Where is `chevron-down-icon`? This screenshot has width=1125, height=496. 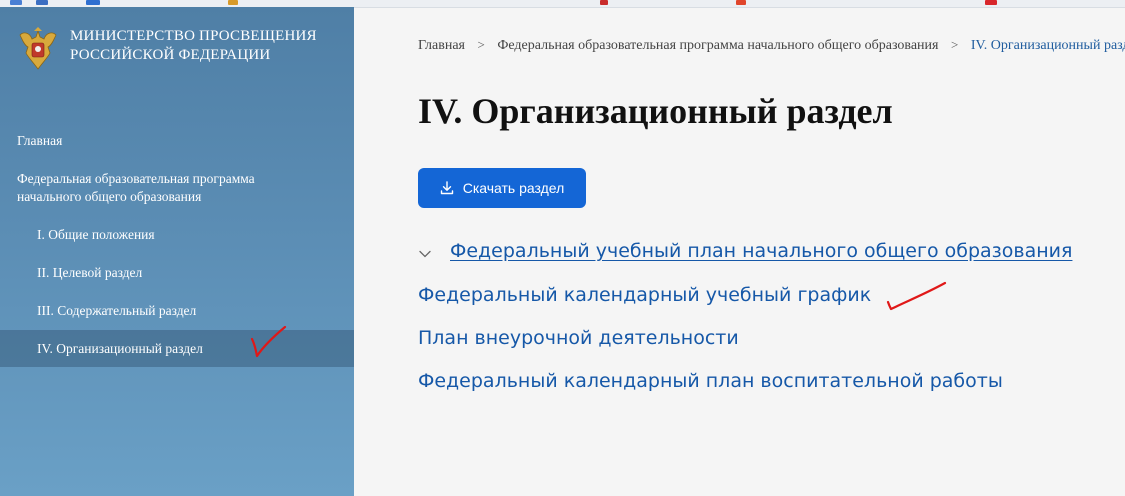
chevron-down-icon is located at coordinates (425, 254).